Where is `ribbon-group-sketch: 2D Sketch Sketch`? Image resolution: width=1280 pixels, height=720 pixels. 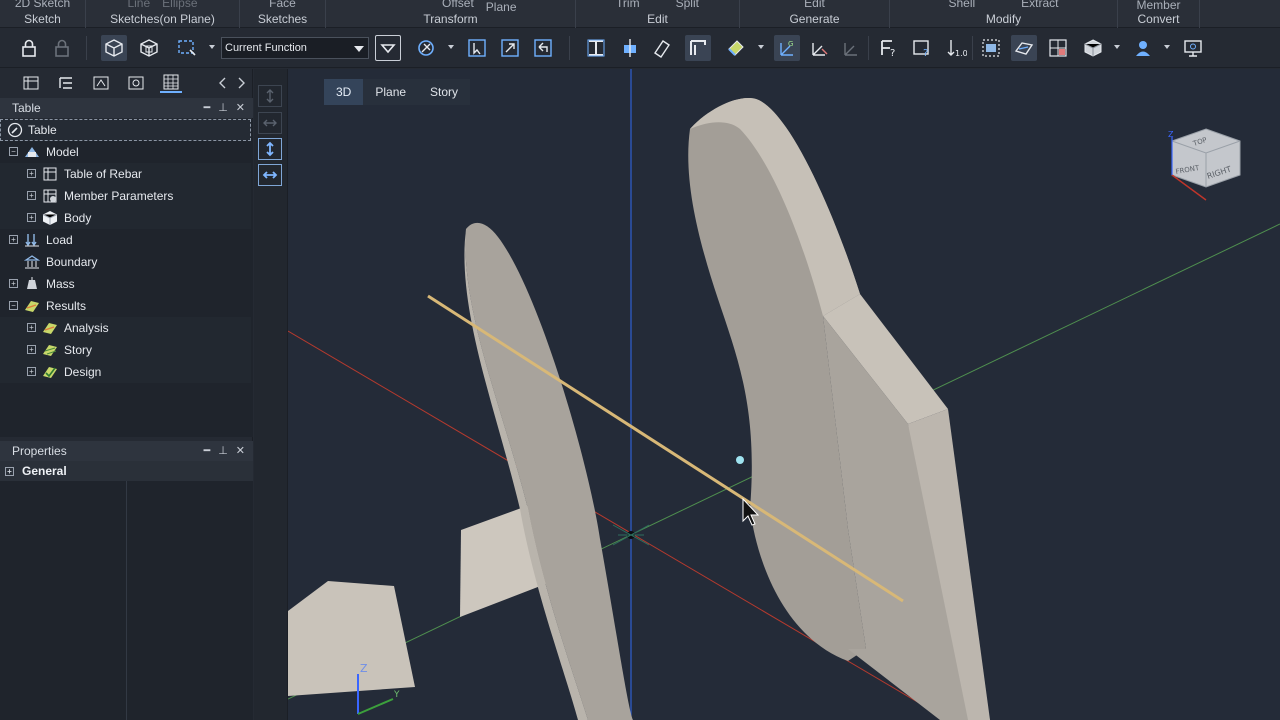 ribbon-group-sketch: 2D Sketch Sketch is located at coordinates (43, 14).